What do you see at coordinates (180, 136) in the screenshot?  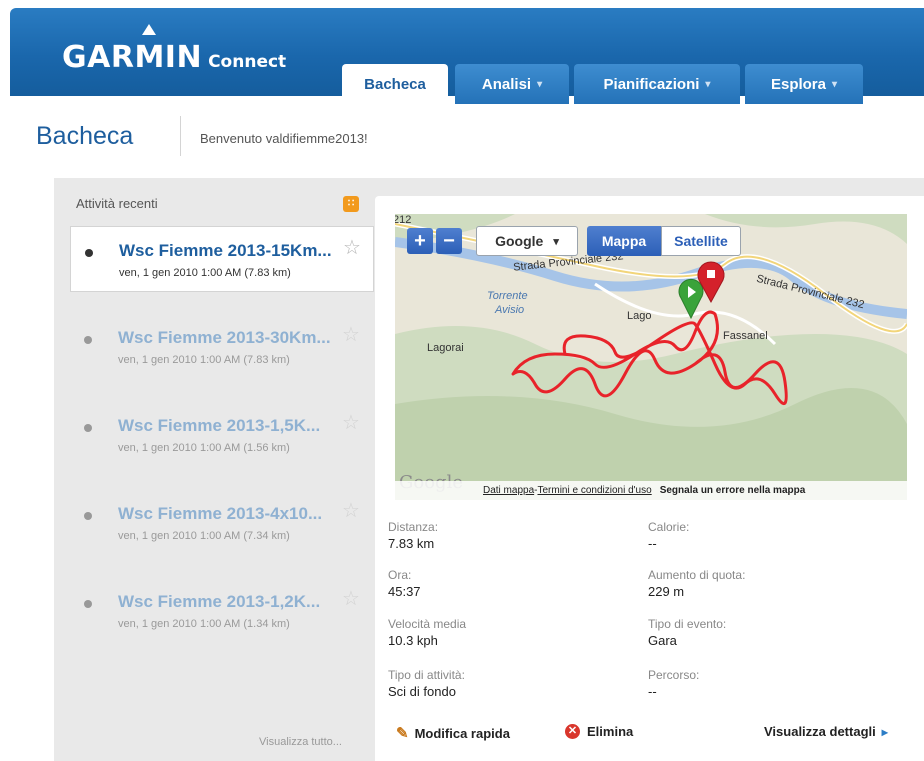 I see `title-divider` at bounding box center [180, 136].